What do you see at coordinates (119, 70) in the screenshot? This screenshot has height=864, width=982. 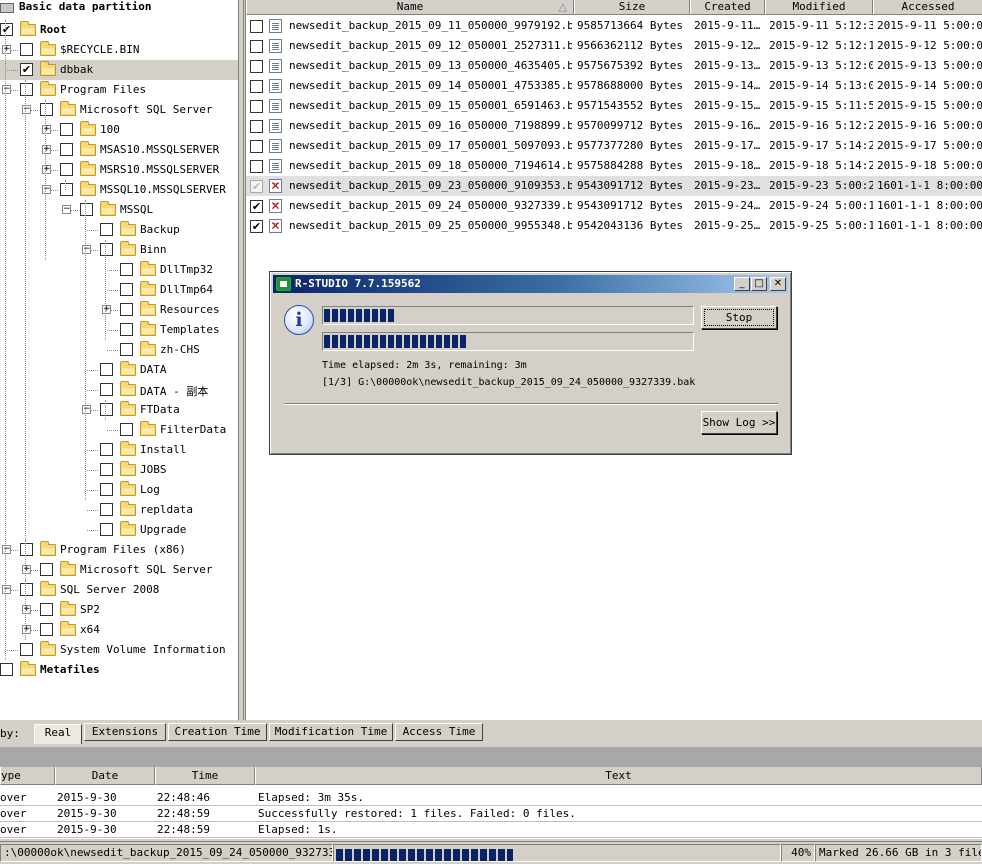 I see `tree-node-dbbak: ✔ dbbak` at bounding box center [119, 70].